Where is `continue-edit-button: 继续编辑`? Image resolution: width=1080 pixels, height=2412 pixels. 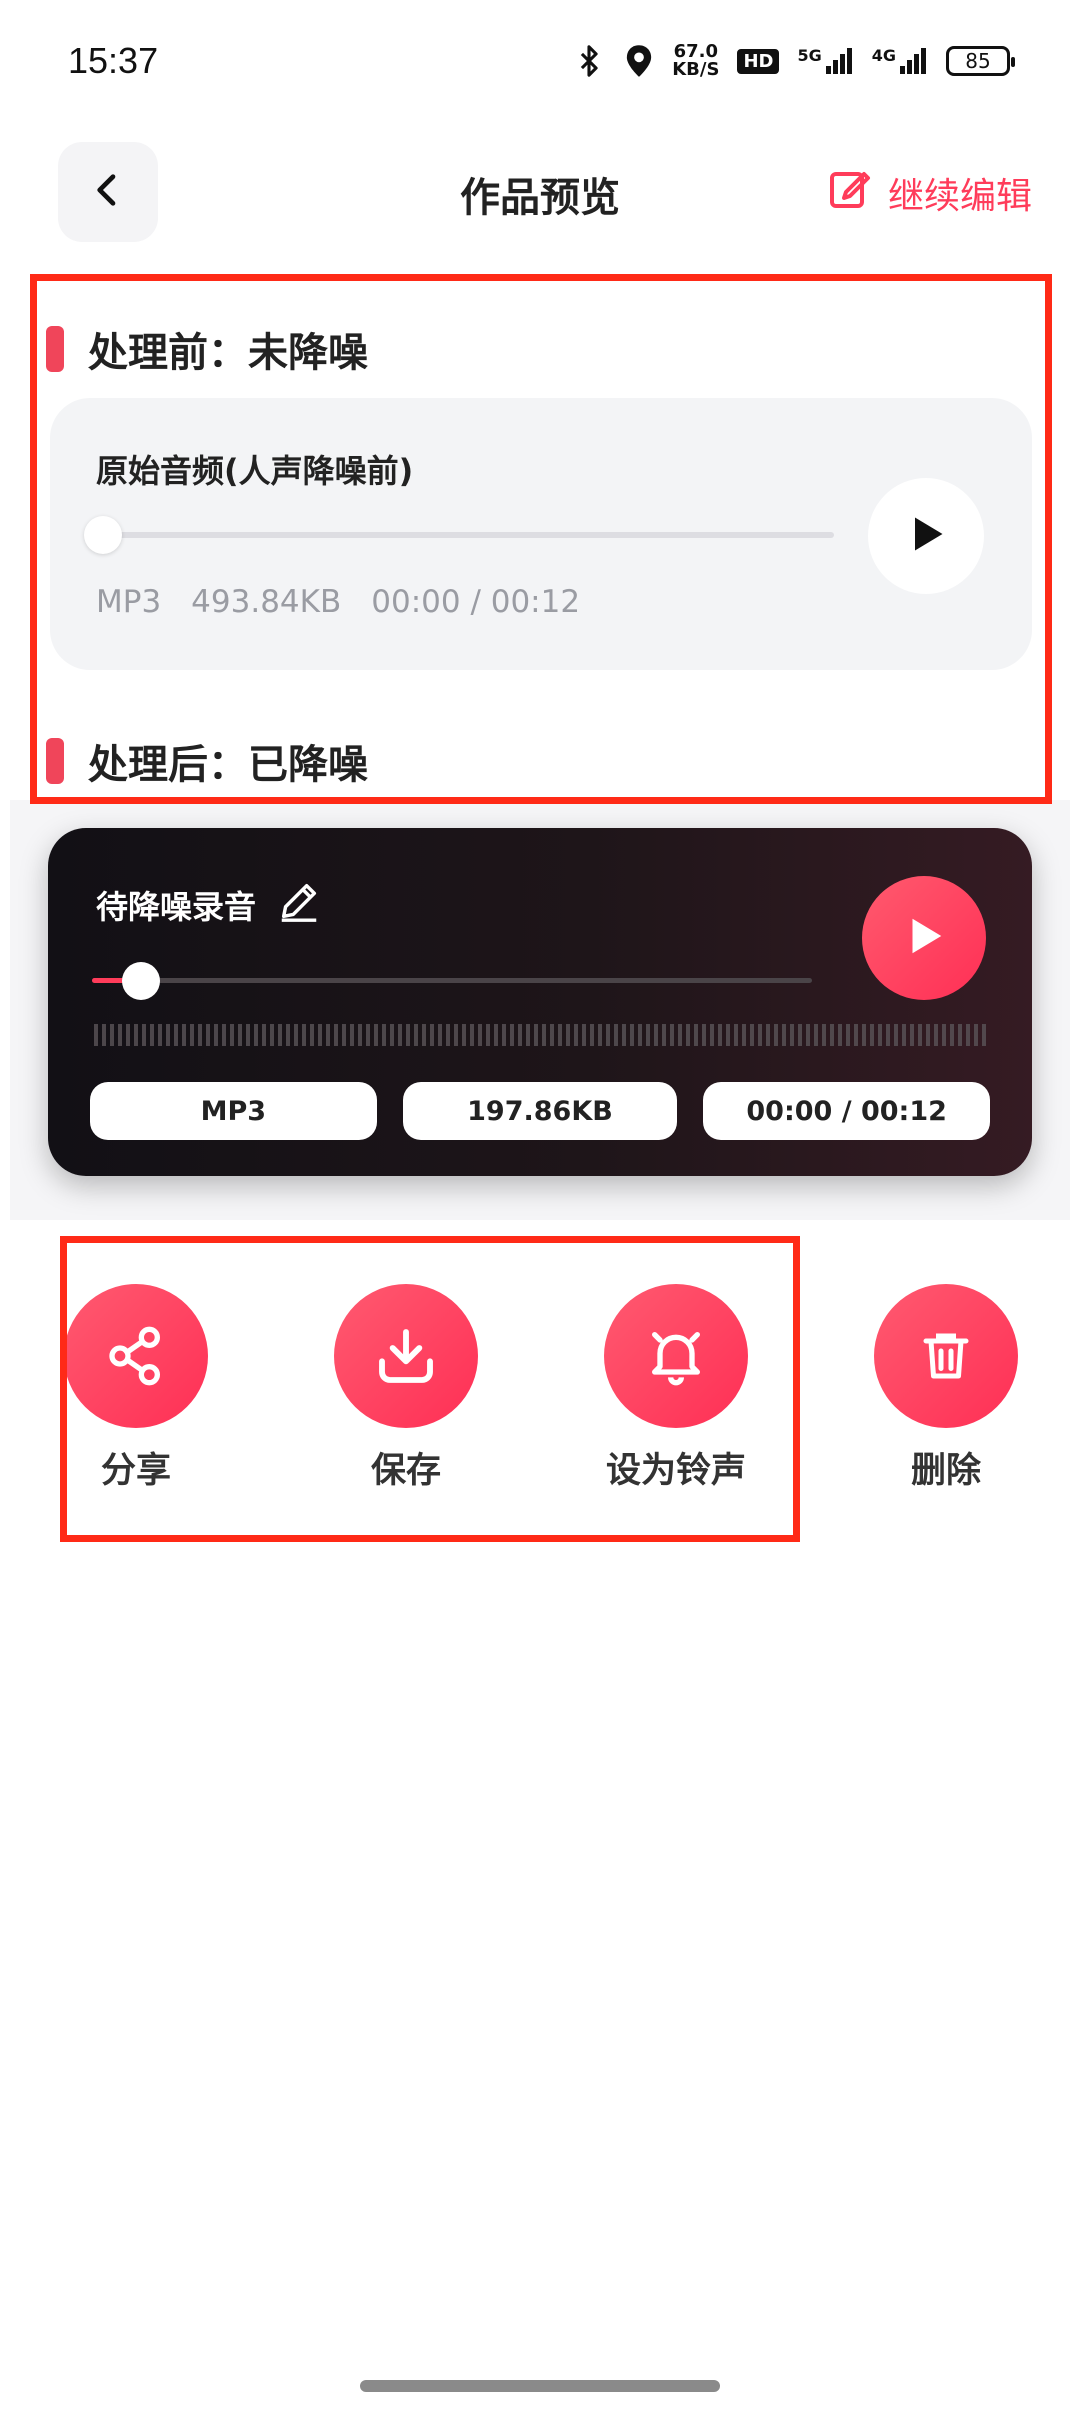
continue-edit-button: 继续编辑 is located at coordinates (929, 192).